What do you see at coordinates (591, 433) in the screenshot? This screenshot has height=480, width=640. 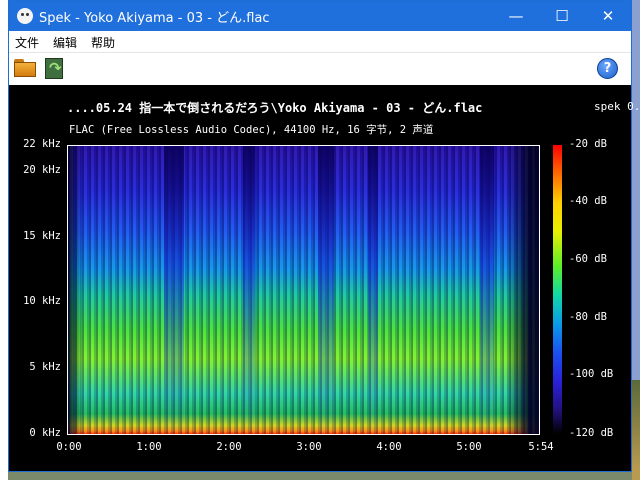 I see `db-label: -120 dB` at bounding box center [591, 433].